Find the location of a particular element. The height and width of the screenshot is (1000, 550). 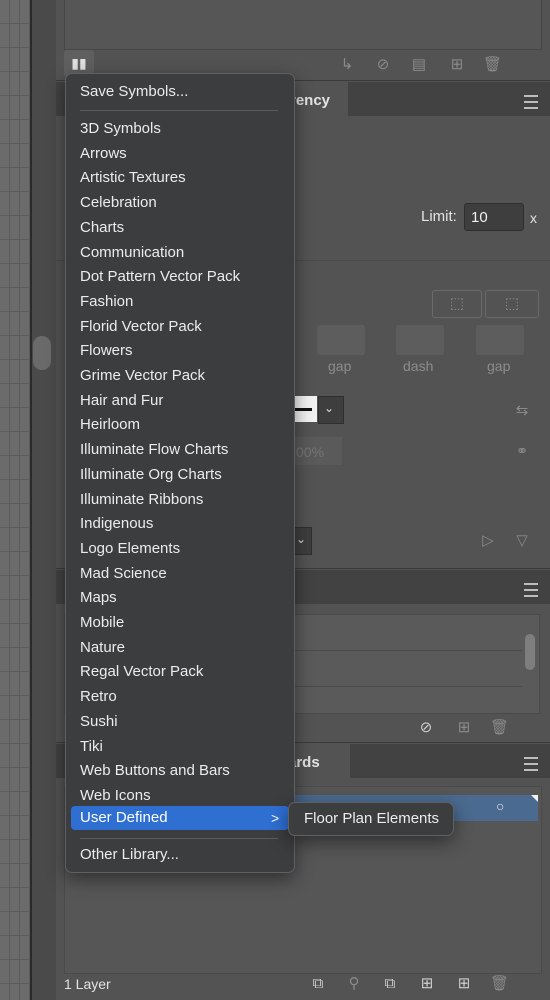

scale-value: 00% is located at coordinates (310, 452).